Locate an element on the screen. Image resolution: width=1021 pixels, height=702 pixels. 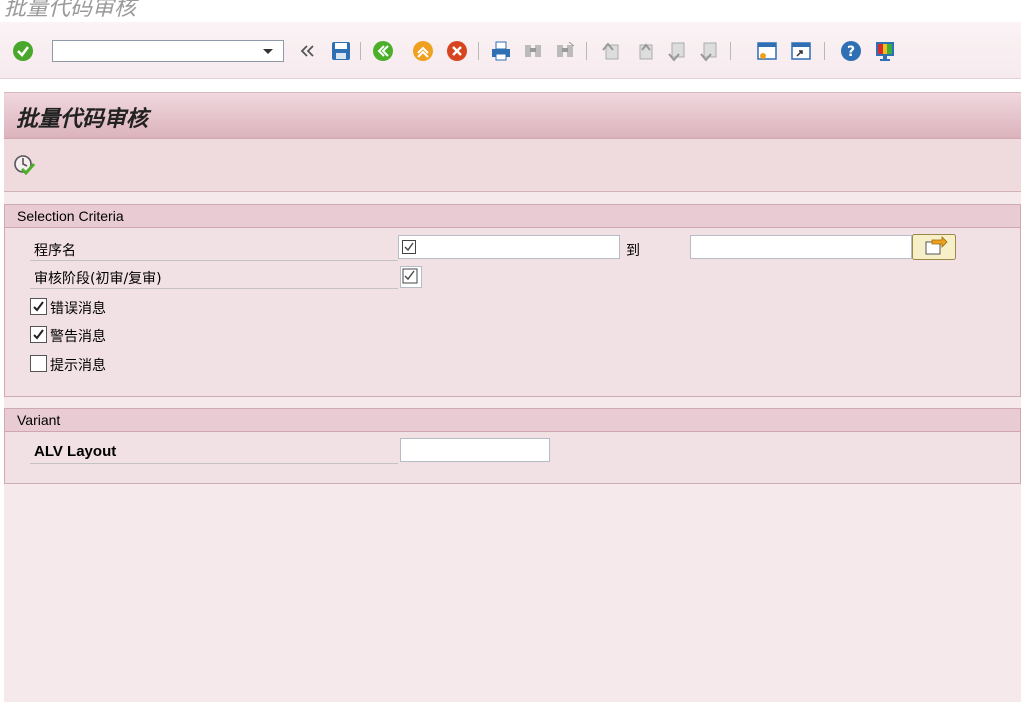
program-name-label: 程序名 is located at coordinates (55, 251).